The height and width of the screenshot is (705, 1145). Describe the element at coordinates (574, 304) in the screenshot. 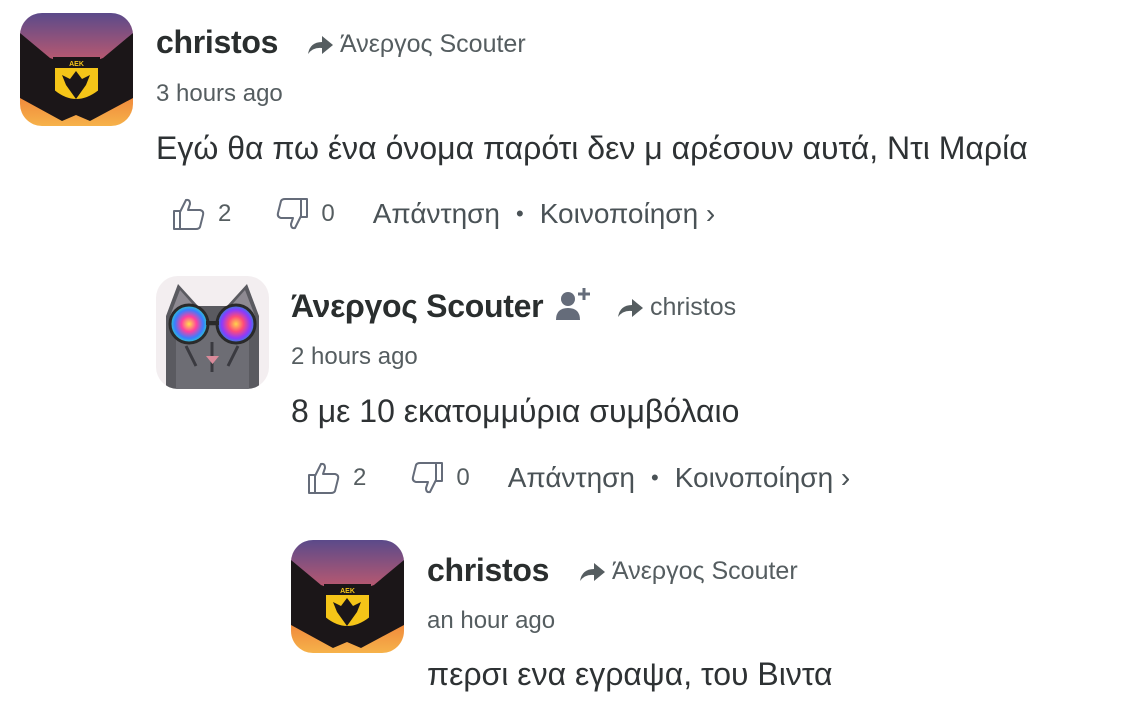

I see `add-user-icon` at that location.